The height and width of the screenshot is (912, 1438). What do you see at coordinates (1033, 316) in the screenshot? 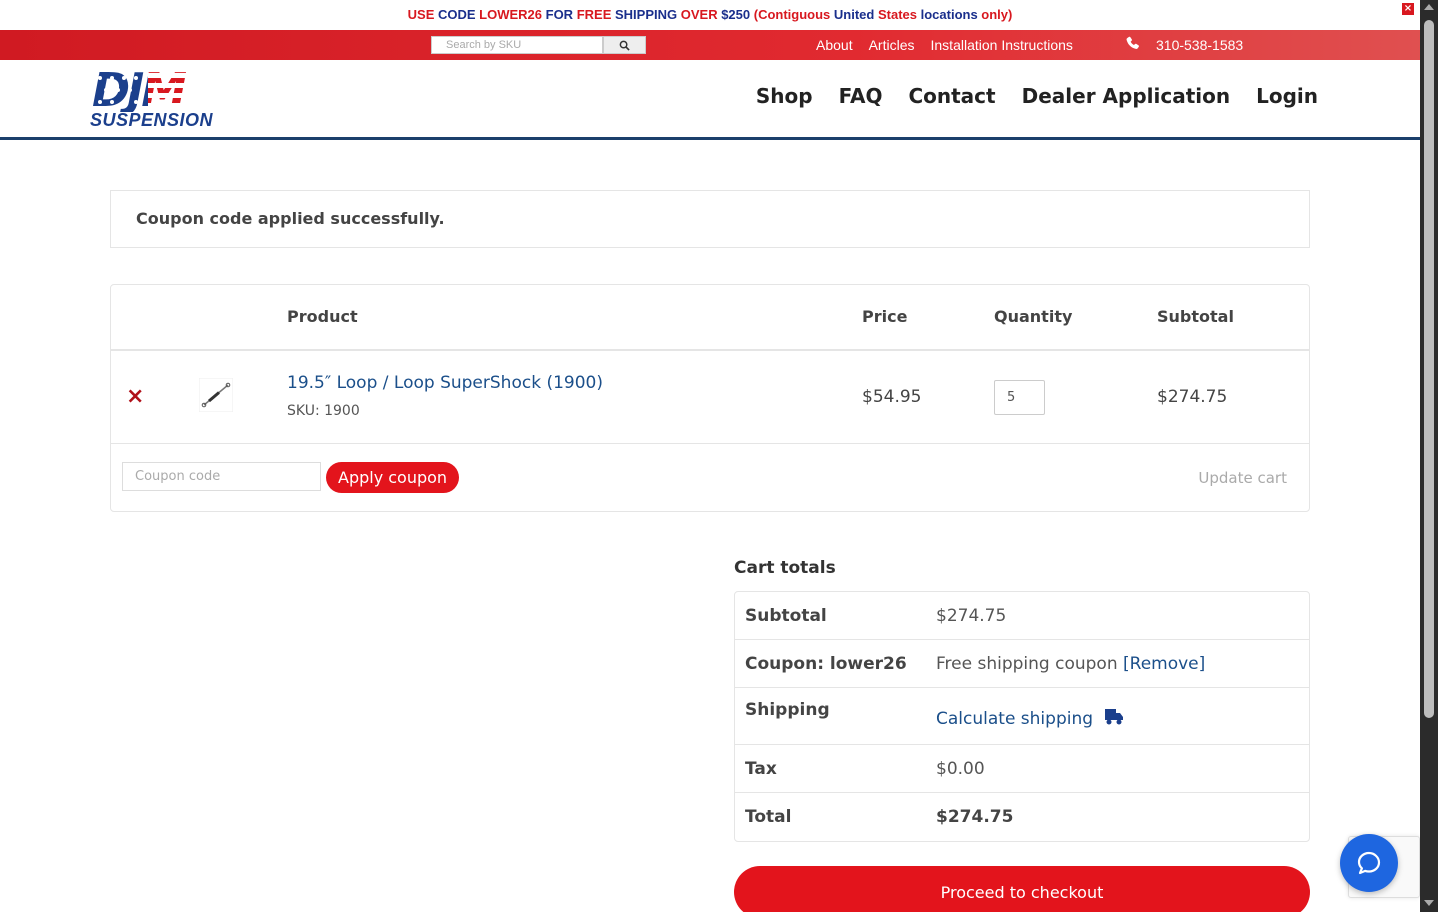
I see `header-quantity: Quantity` at bounding box center [1033, 316].